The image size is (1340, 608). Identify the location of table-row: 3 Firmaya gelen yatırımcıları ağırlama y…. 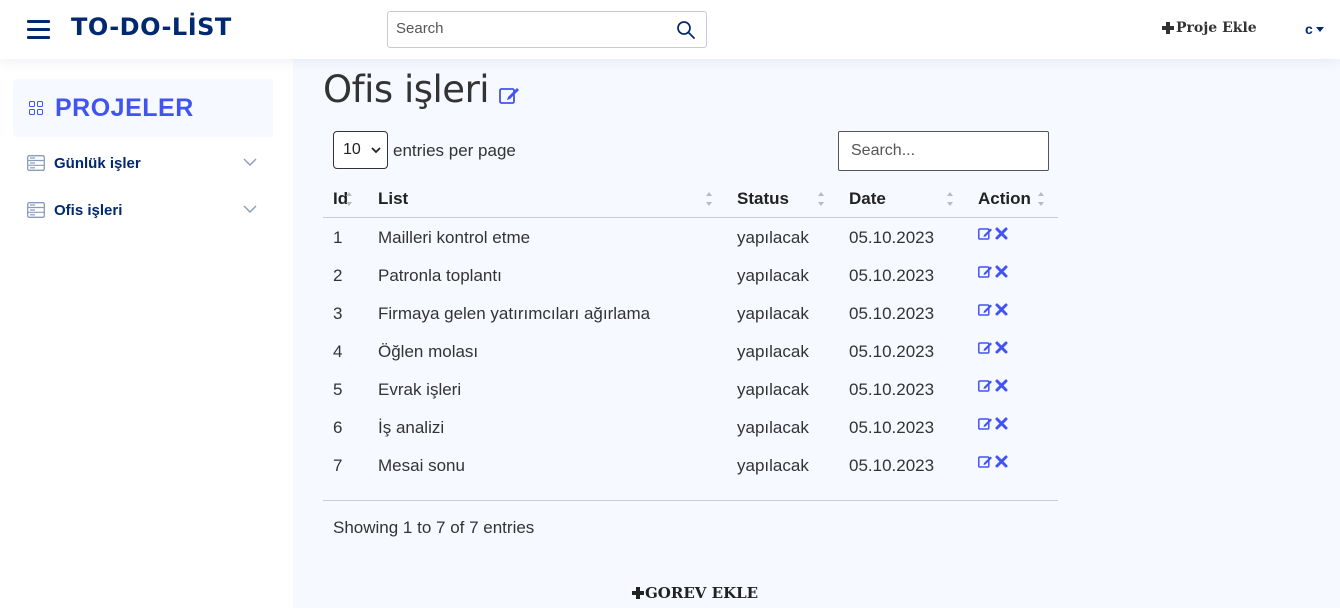
(690, 313).